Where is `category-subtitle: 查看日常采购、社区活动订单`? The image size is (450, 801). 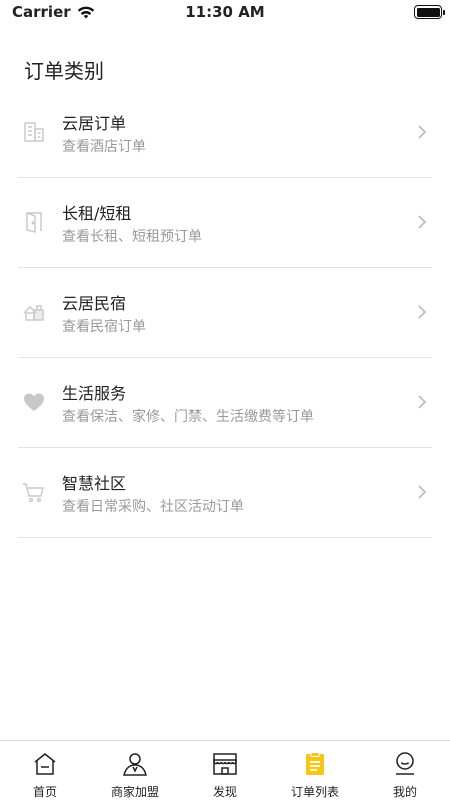
category-subtitle: 查看日常采购、社区活动订单 is located at coordinates (153, 507).